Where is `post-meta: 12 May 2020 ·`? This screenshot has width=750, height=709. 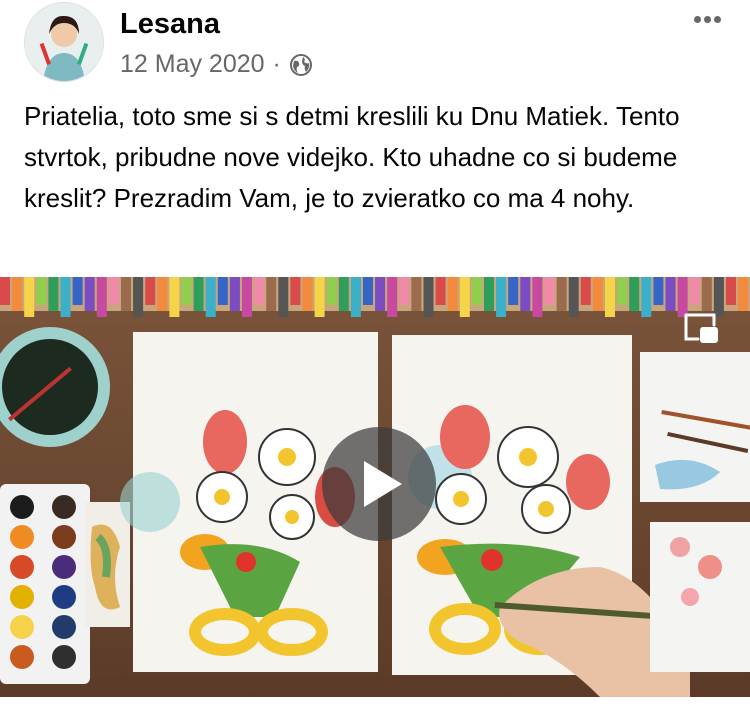
post-meta: 12 May 2020 · is located at coordinates (216, 64).